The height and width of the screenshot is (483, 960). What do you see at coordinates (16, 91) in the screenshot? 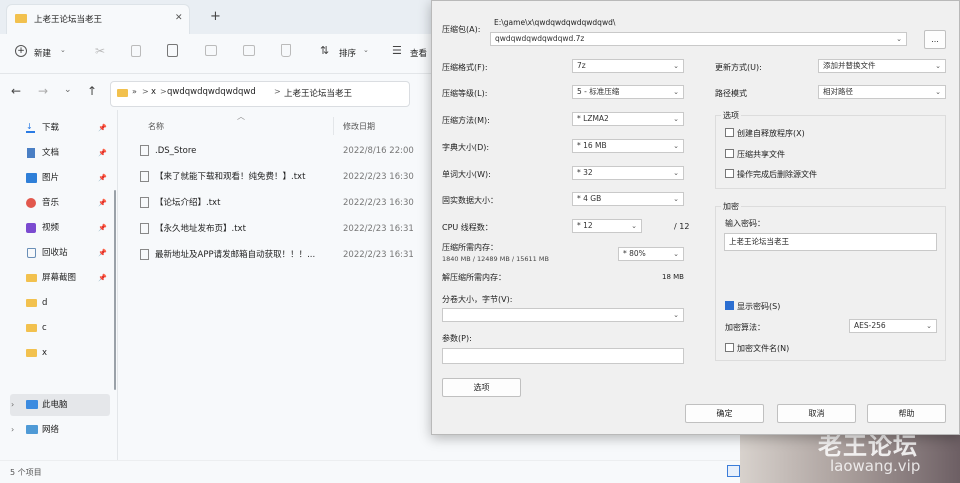
I see `back-arrow-icon: ←` at bounding box center [16, 91].